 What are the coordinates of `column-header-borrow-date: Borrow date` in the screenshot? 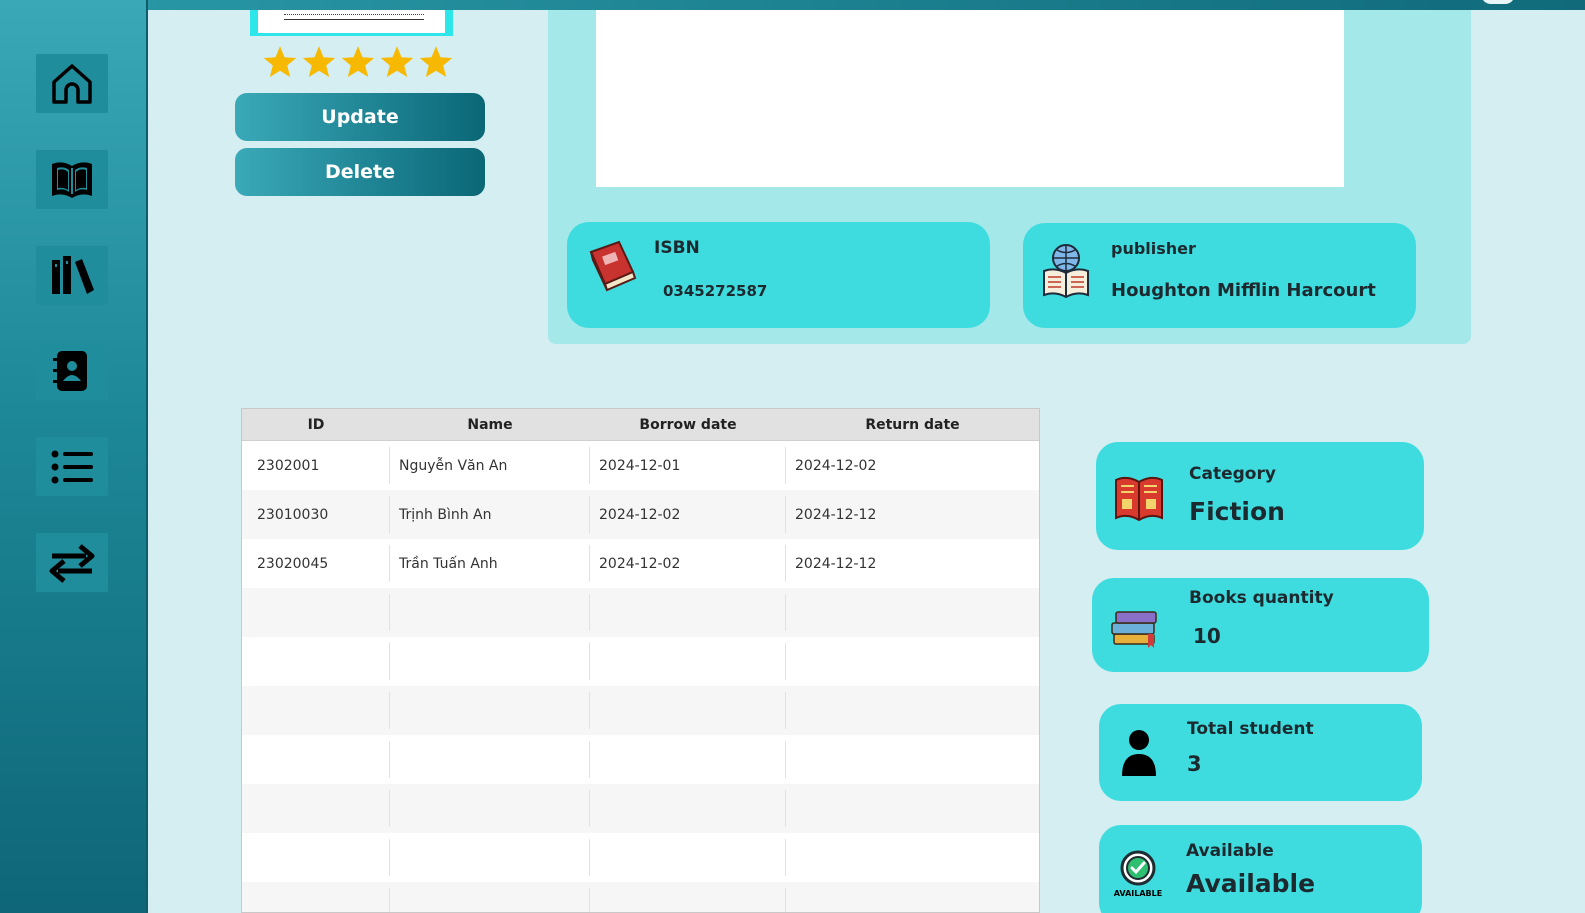 It's located at (688, 424).